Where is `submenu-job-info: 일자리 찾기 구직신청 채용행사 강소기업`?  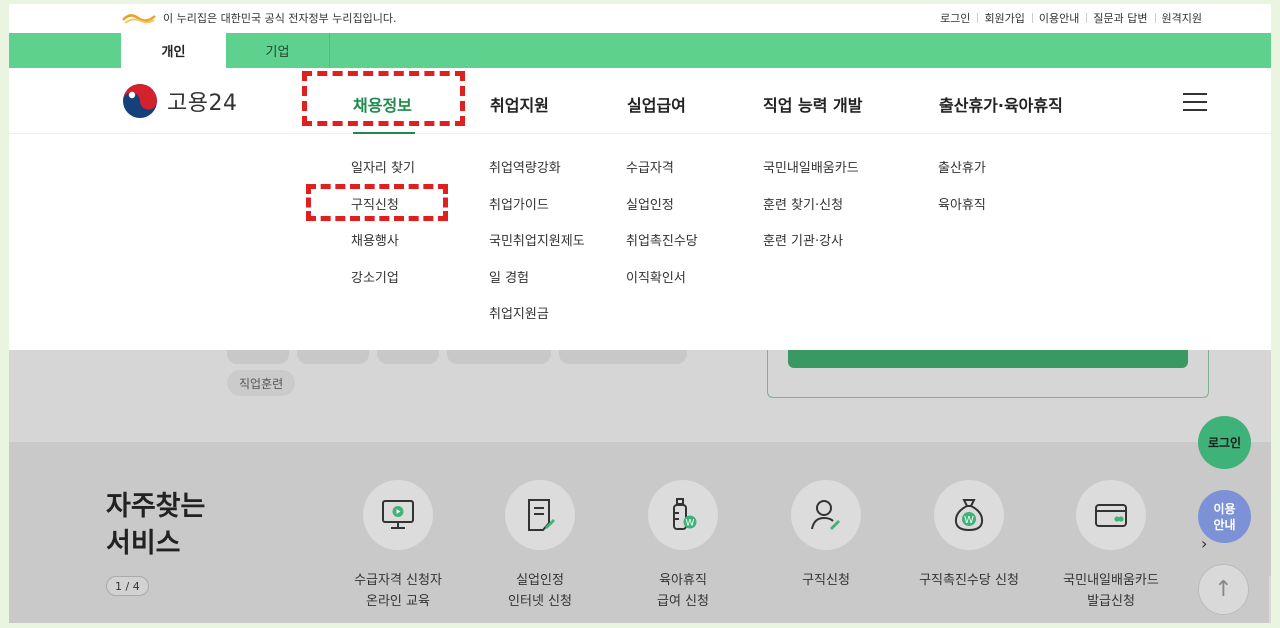 submenu-job-info: 일자리 찾기 구직신청 채용행사 강소기업 is located at coordinates (383, 224).